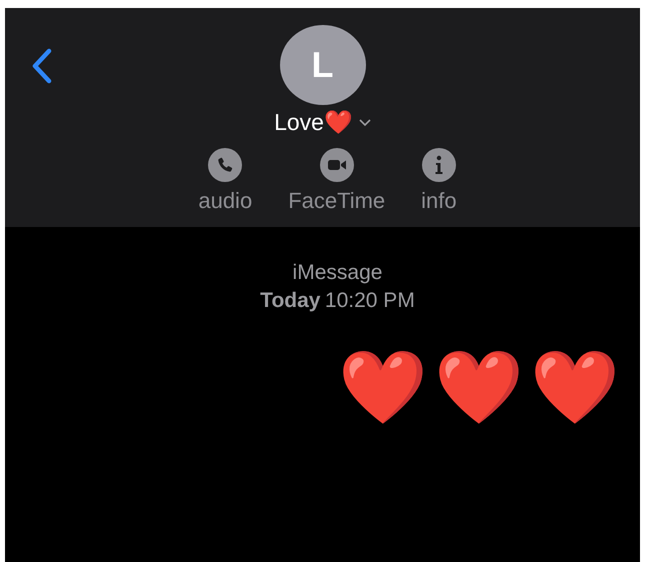 This screenshot has height=562, width=650. What do you see at coordinates (313, 122) in the screenshot?
I see `contact-name: Love❤` at bounding box center [313, 122].